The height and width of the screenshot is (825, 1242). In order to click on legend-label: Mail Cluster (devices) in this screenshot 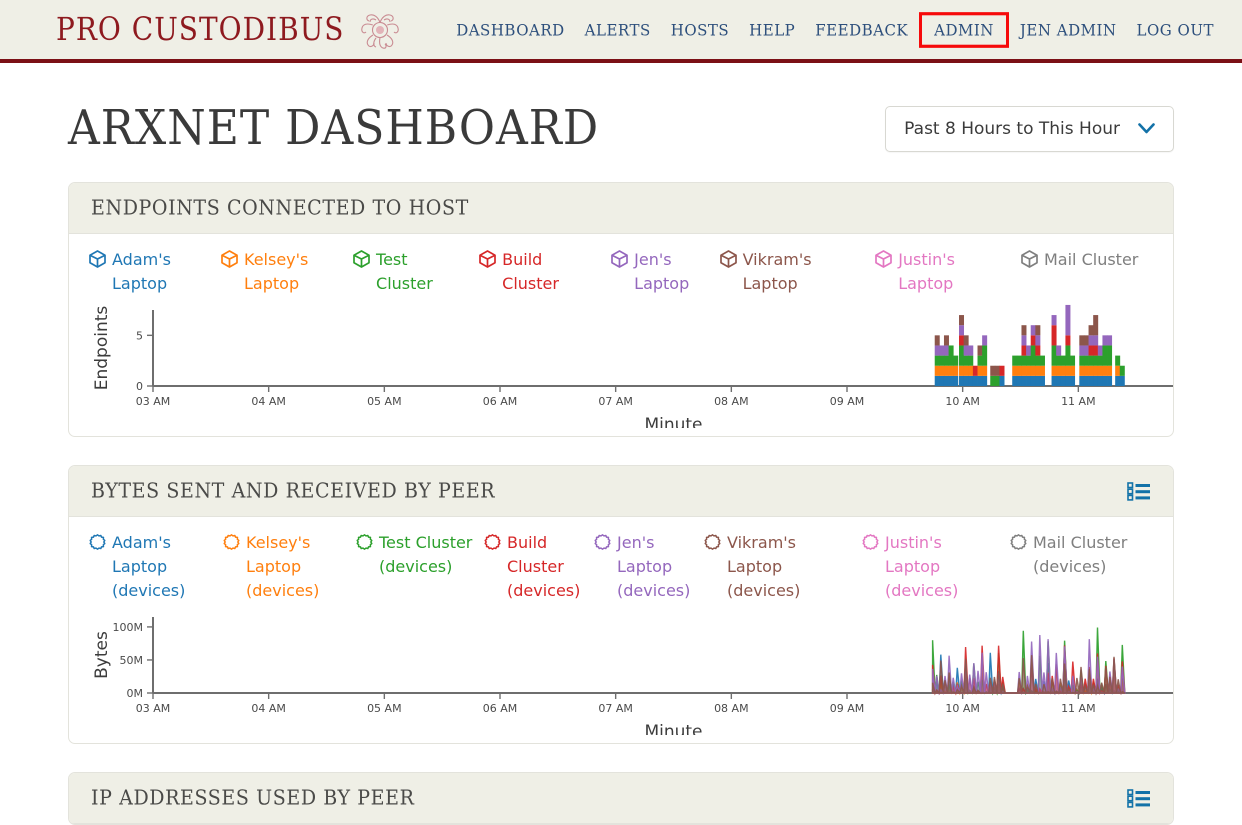, I will do `click(1080, 554)`.